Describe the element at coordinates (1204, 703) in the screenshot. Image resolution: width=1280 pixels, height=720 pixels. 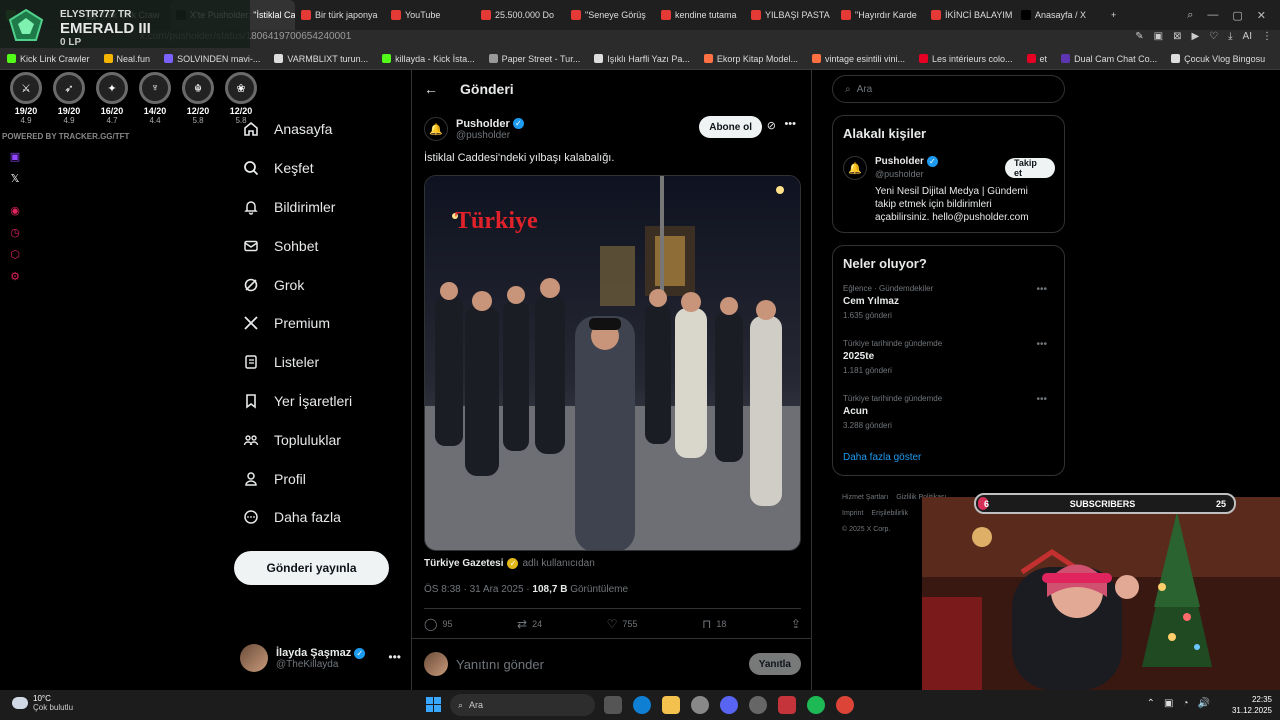
I see `volume-icon: 🔊` at that location.